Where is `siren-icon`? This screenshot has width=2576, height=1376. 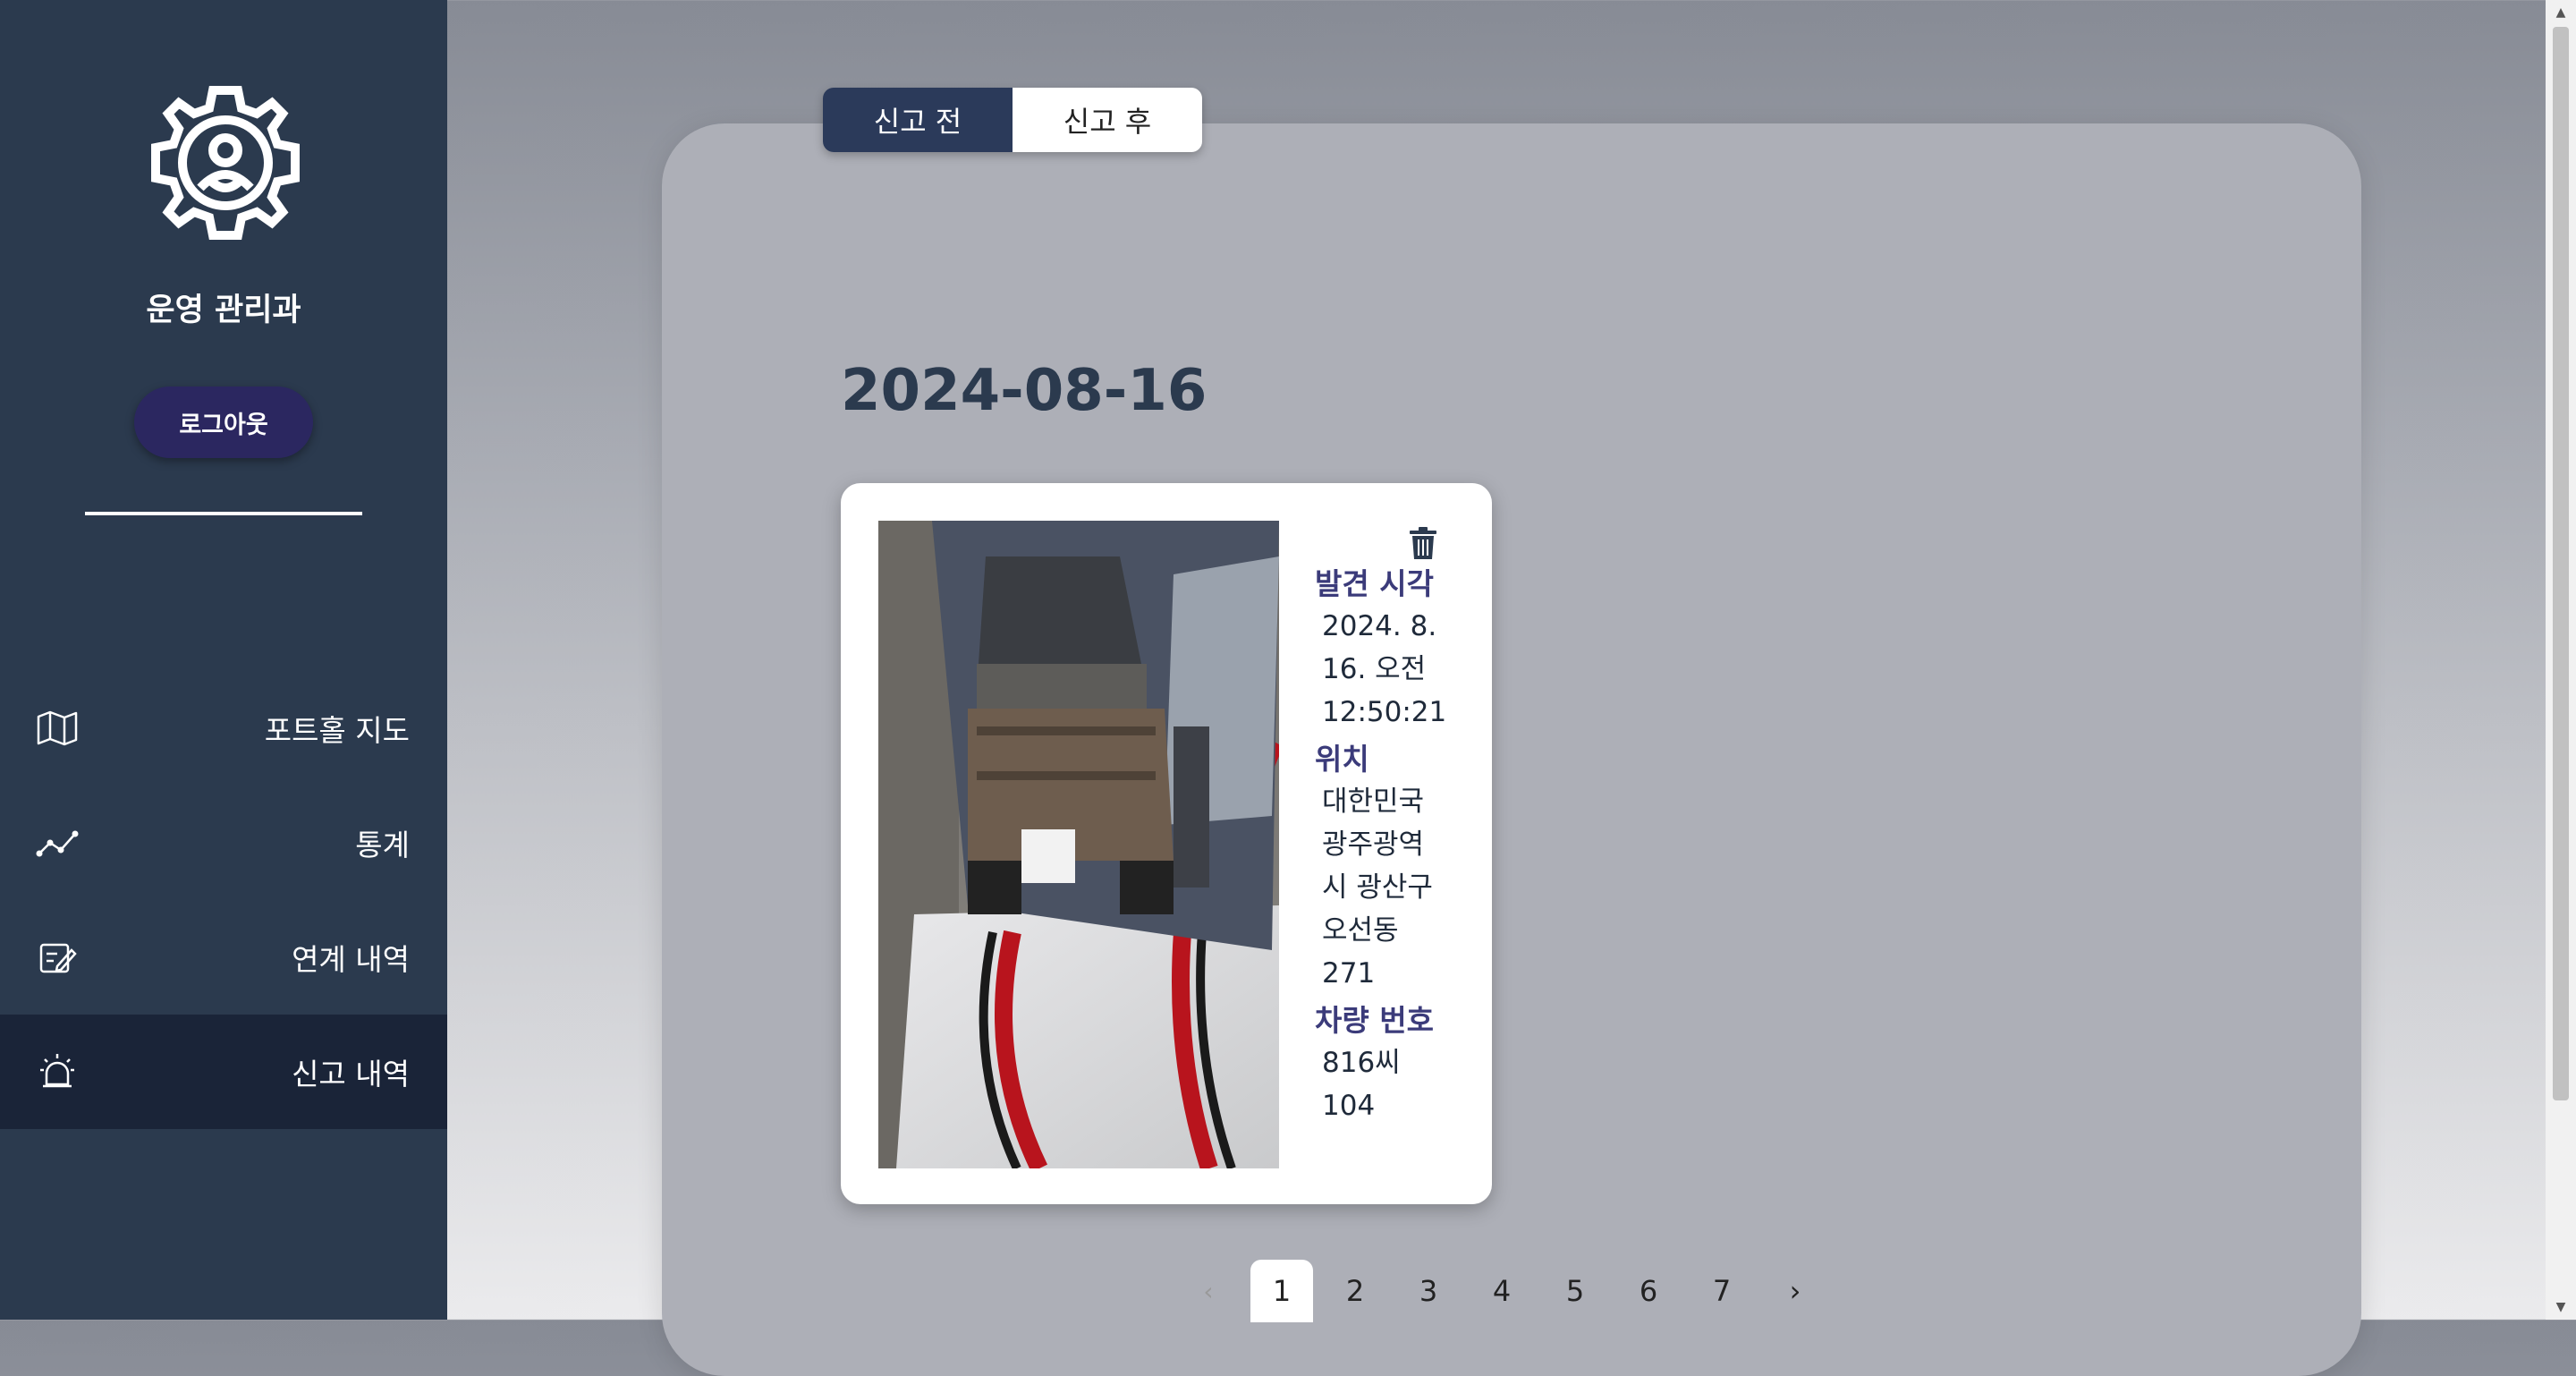 siren-icon is located at coordinates (57, 1072).